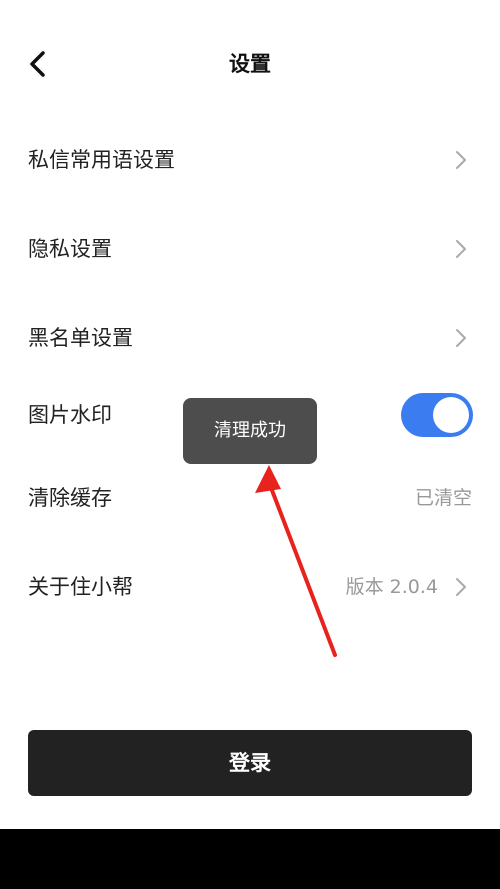 The width and height of the screenshot is (500, 889). I want to click on header: 设置, so click(250, 65).